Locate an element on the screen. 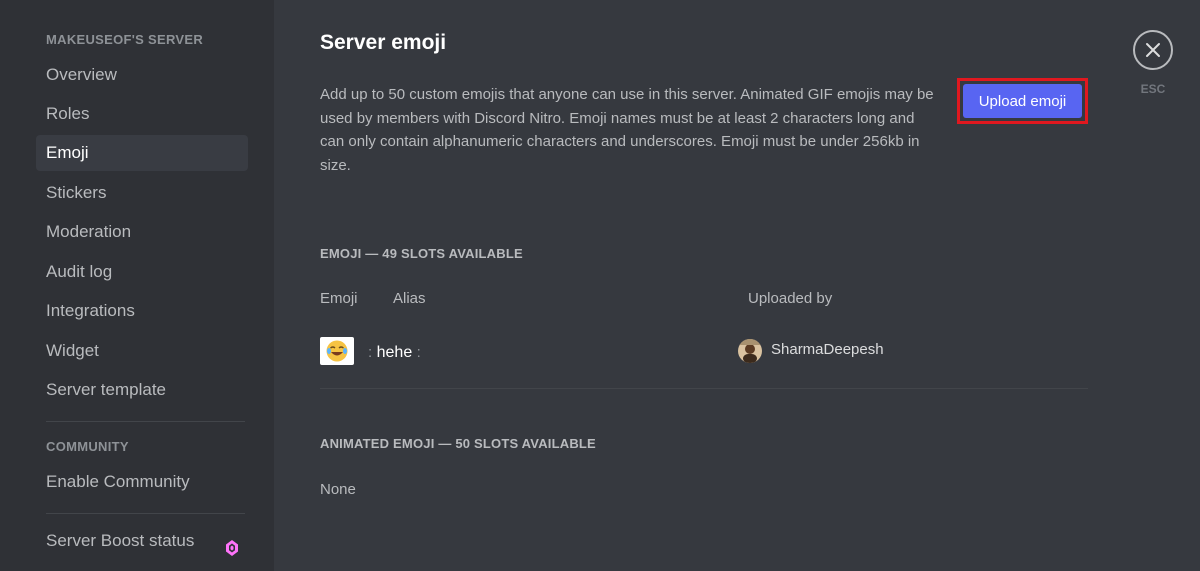 The width and height of the screenshot is (1200, 571). sidebar-item-overview: Overview is located at coordinates (142, 75).